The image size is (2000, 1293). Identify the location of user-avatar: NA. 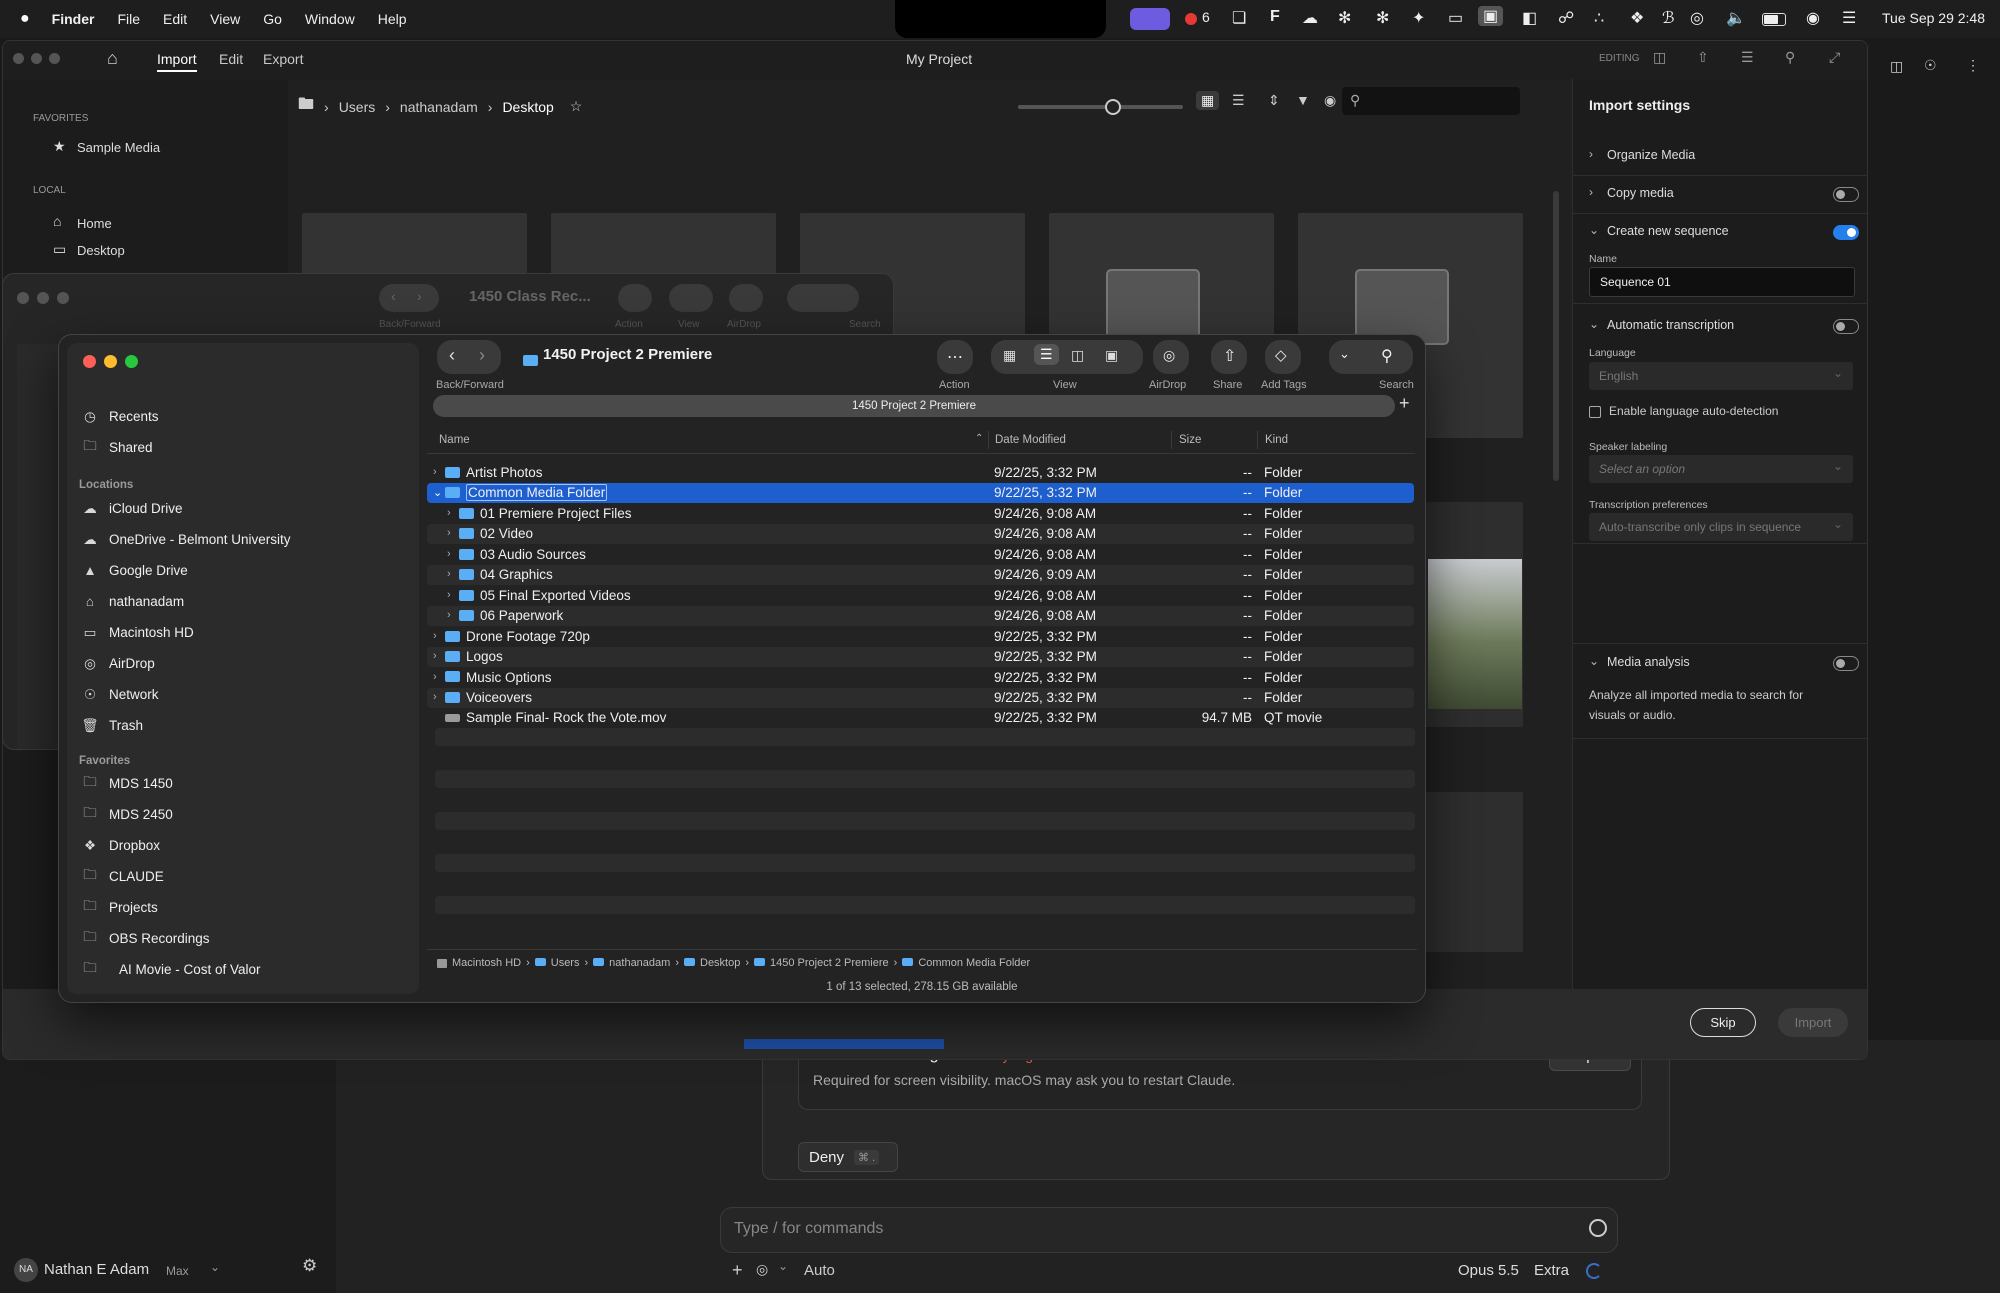
(26, 1270).